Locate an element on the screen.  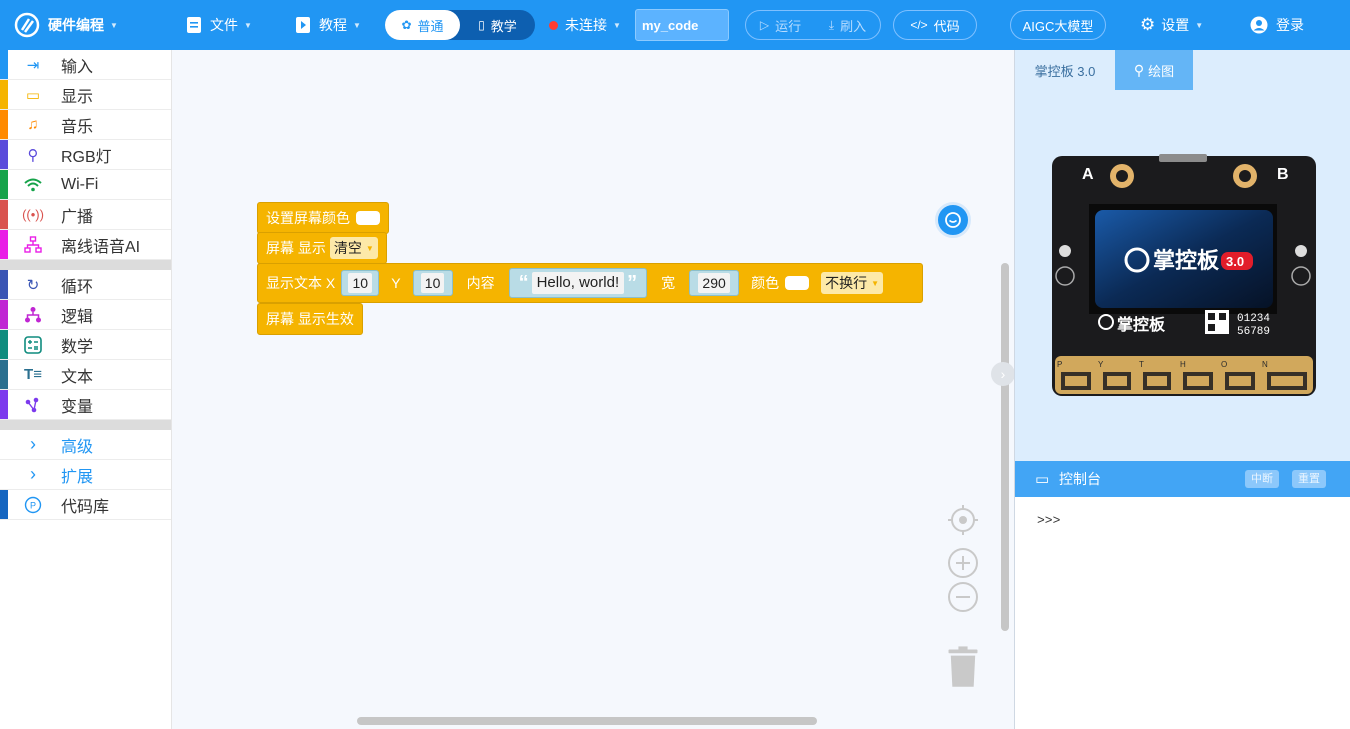
run-button: ▷ 运行 is located at coordinates (780, 25).